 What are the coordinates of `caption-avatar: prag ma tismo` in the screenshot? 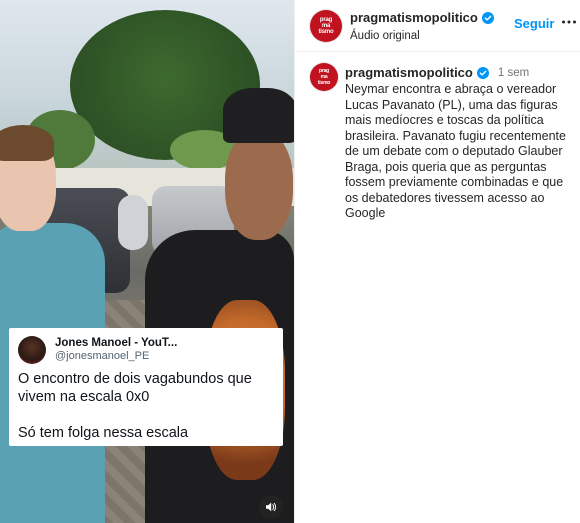 It's located at (324, 77).